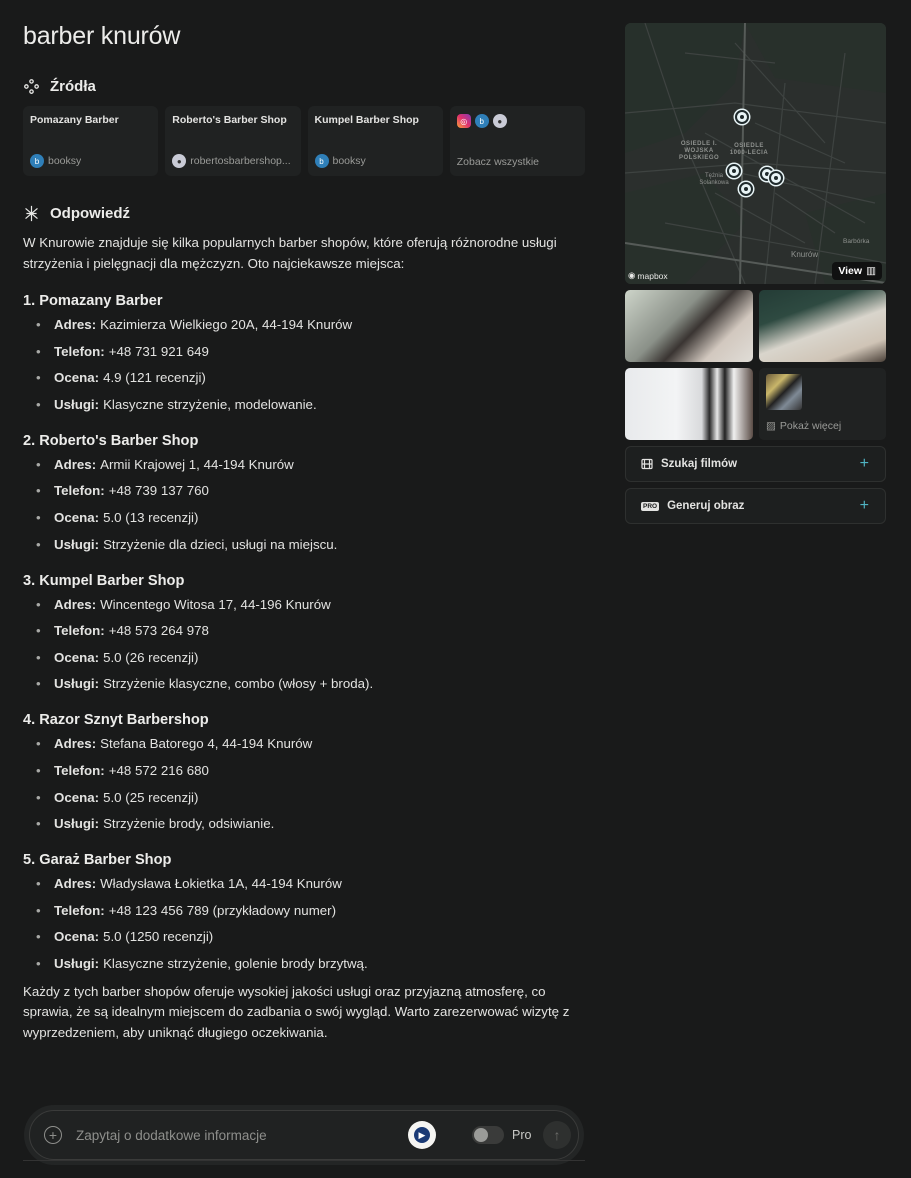 This screenshot has width=911, height=1178. I want to click on source-card: Pomazany Barber b booksy, so click(91, 141).